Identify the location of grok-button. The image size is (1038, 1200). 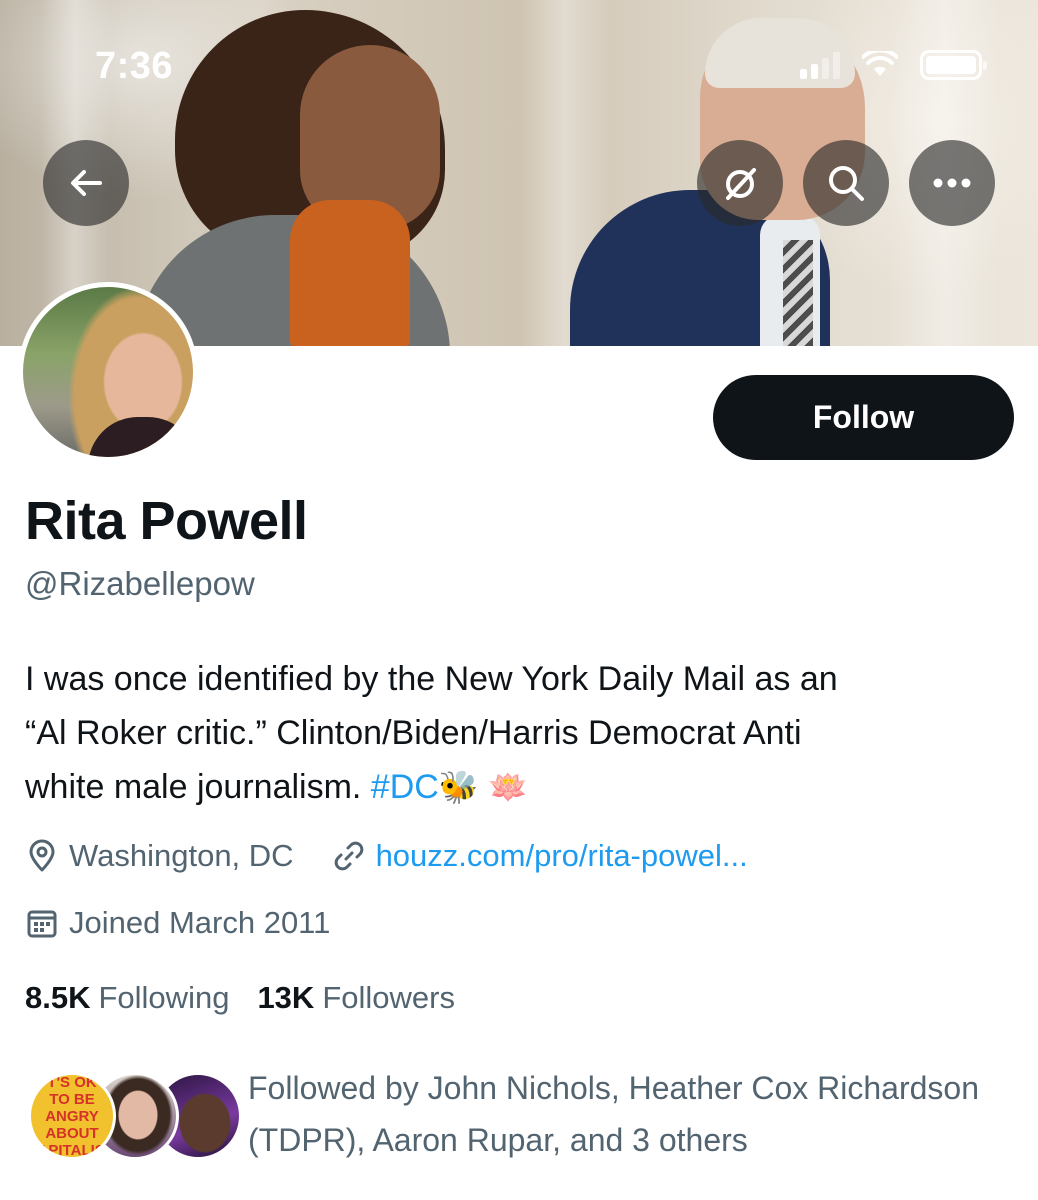
(740, 183).